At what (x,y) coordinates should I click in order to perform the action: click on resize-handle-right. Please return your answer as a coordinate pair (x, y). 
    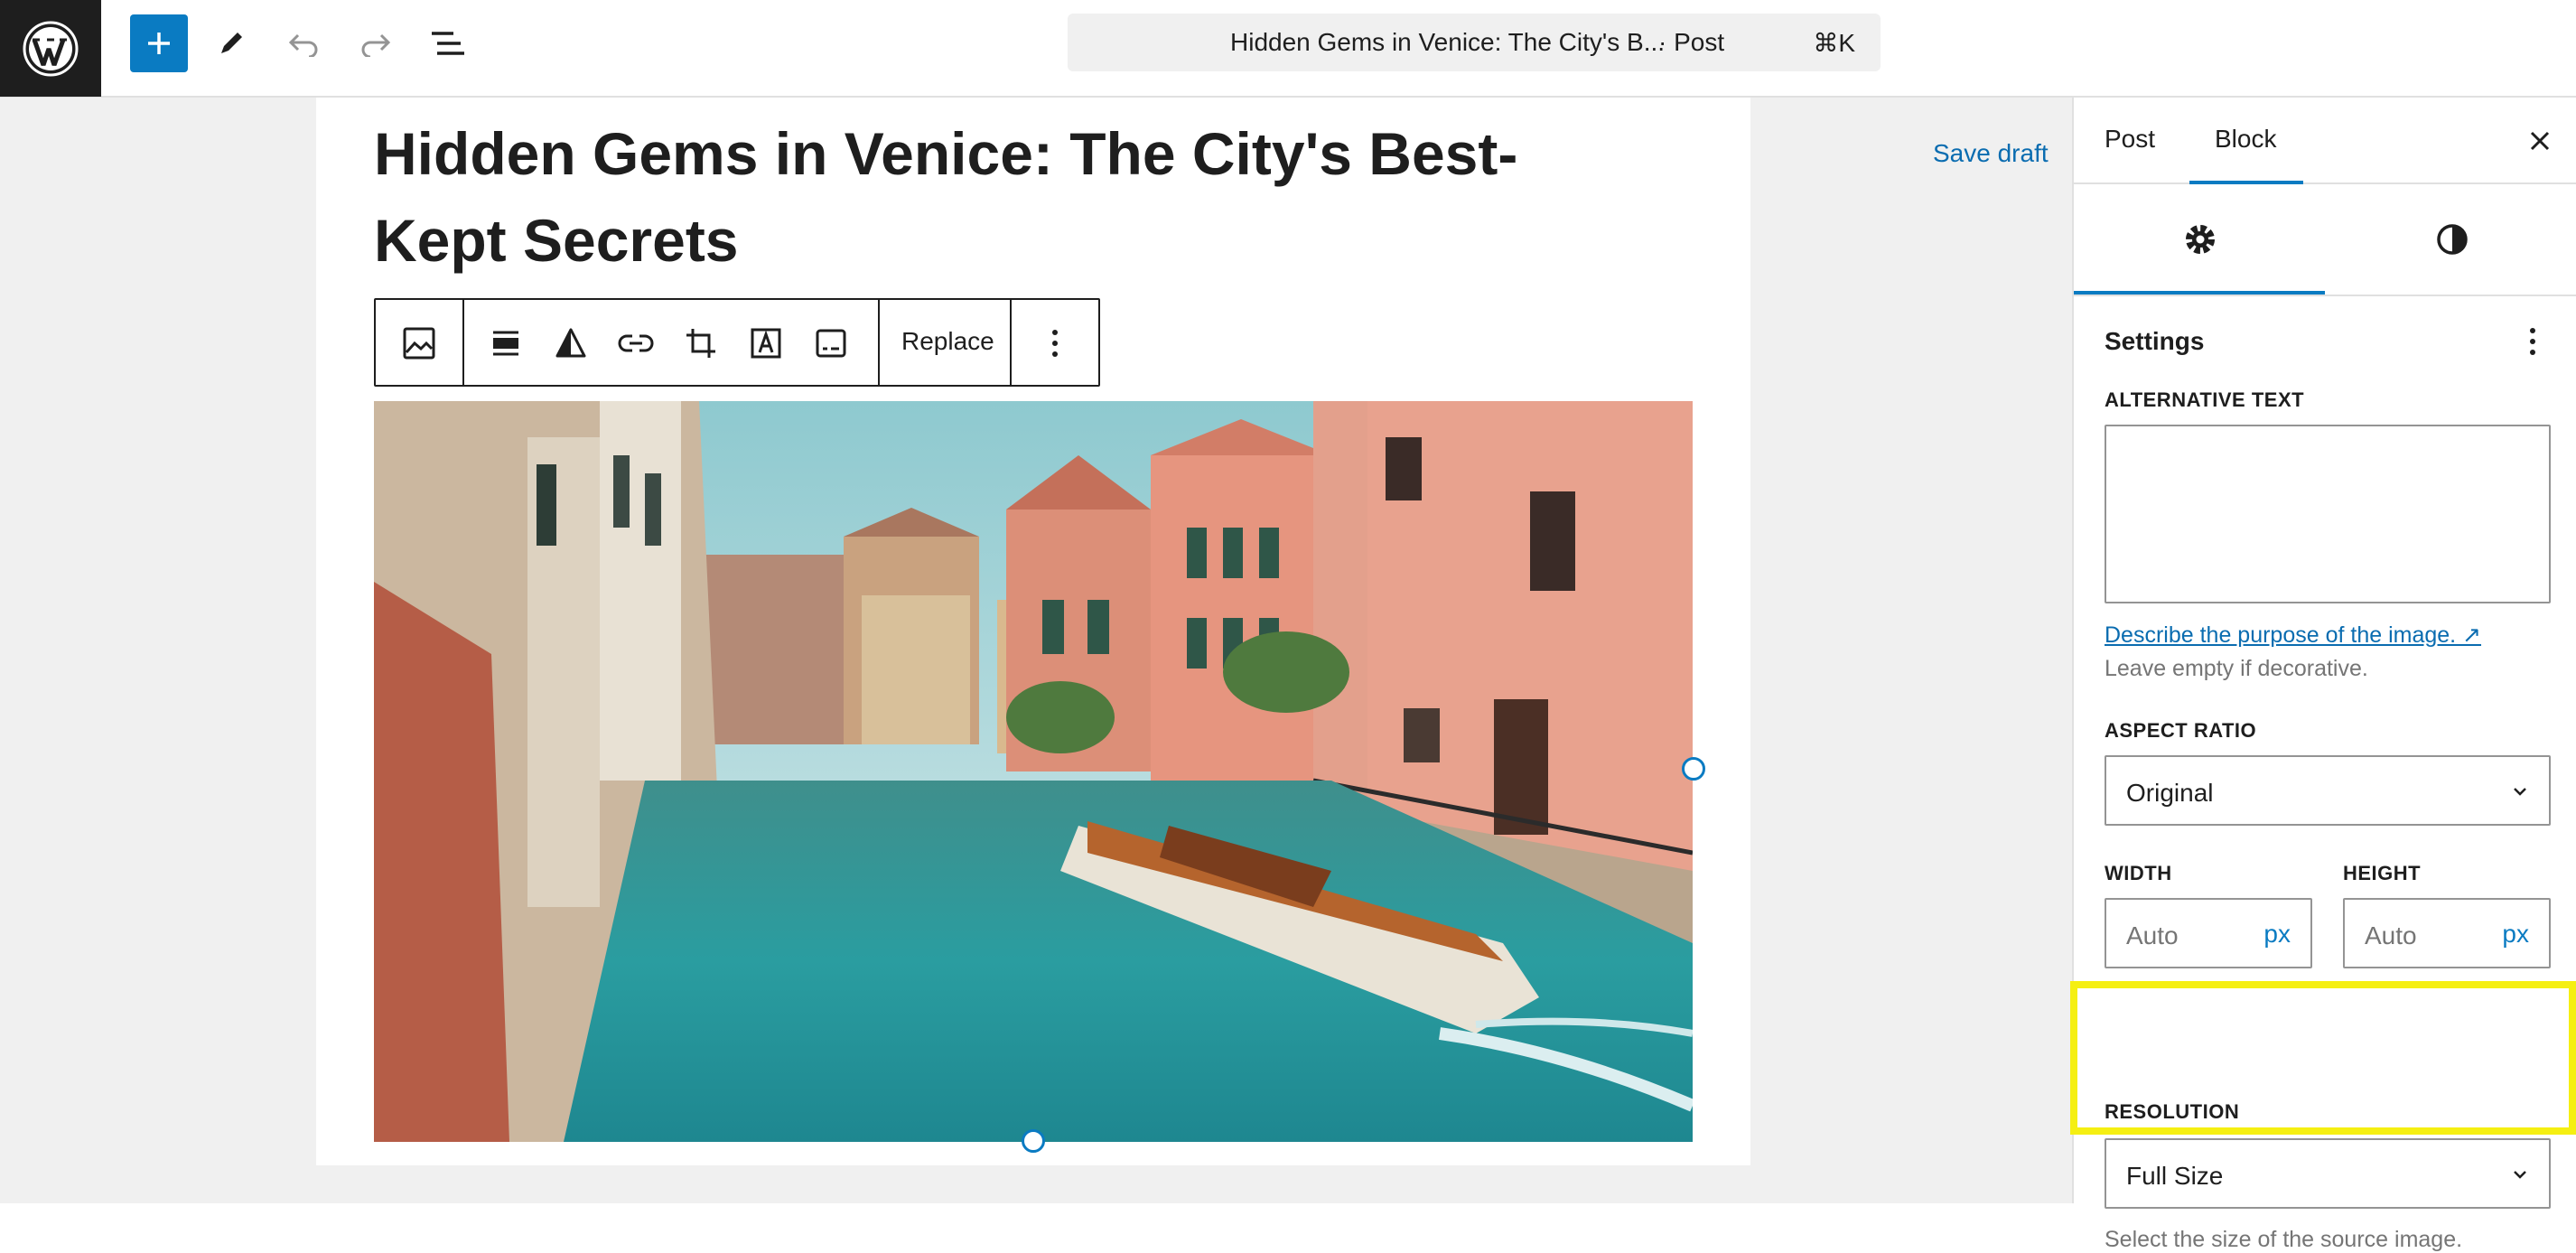
    Looking at the image, I should click on (1693, 769).